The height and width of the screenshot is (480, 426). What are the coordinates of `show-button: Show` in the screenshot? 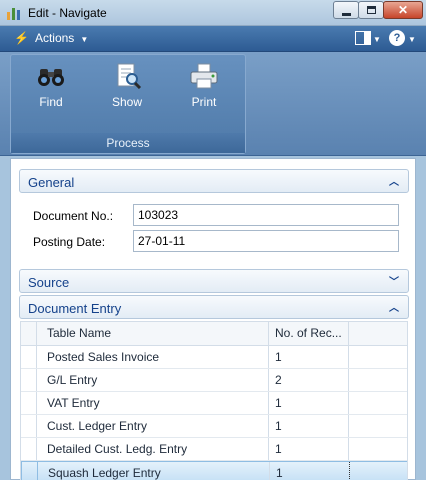 It's located at (127, 88).